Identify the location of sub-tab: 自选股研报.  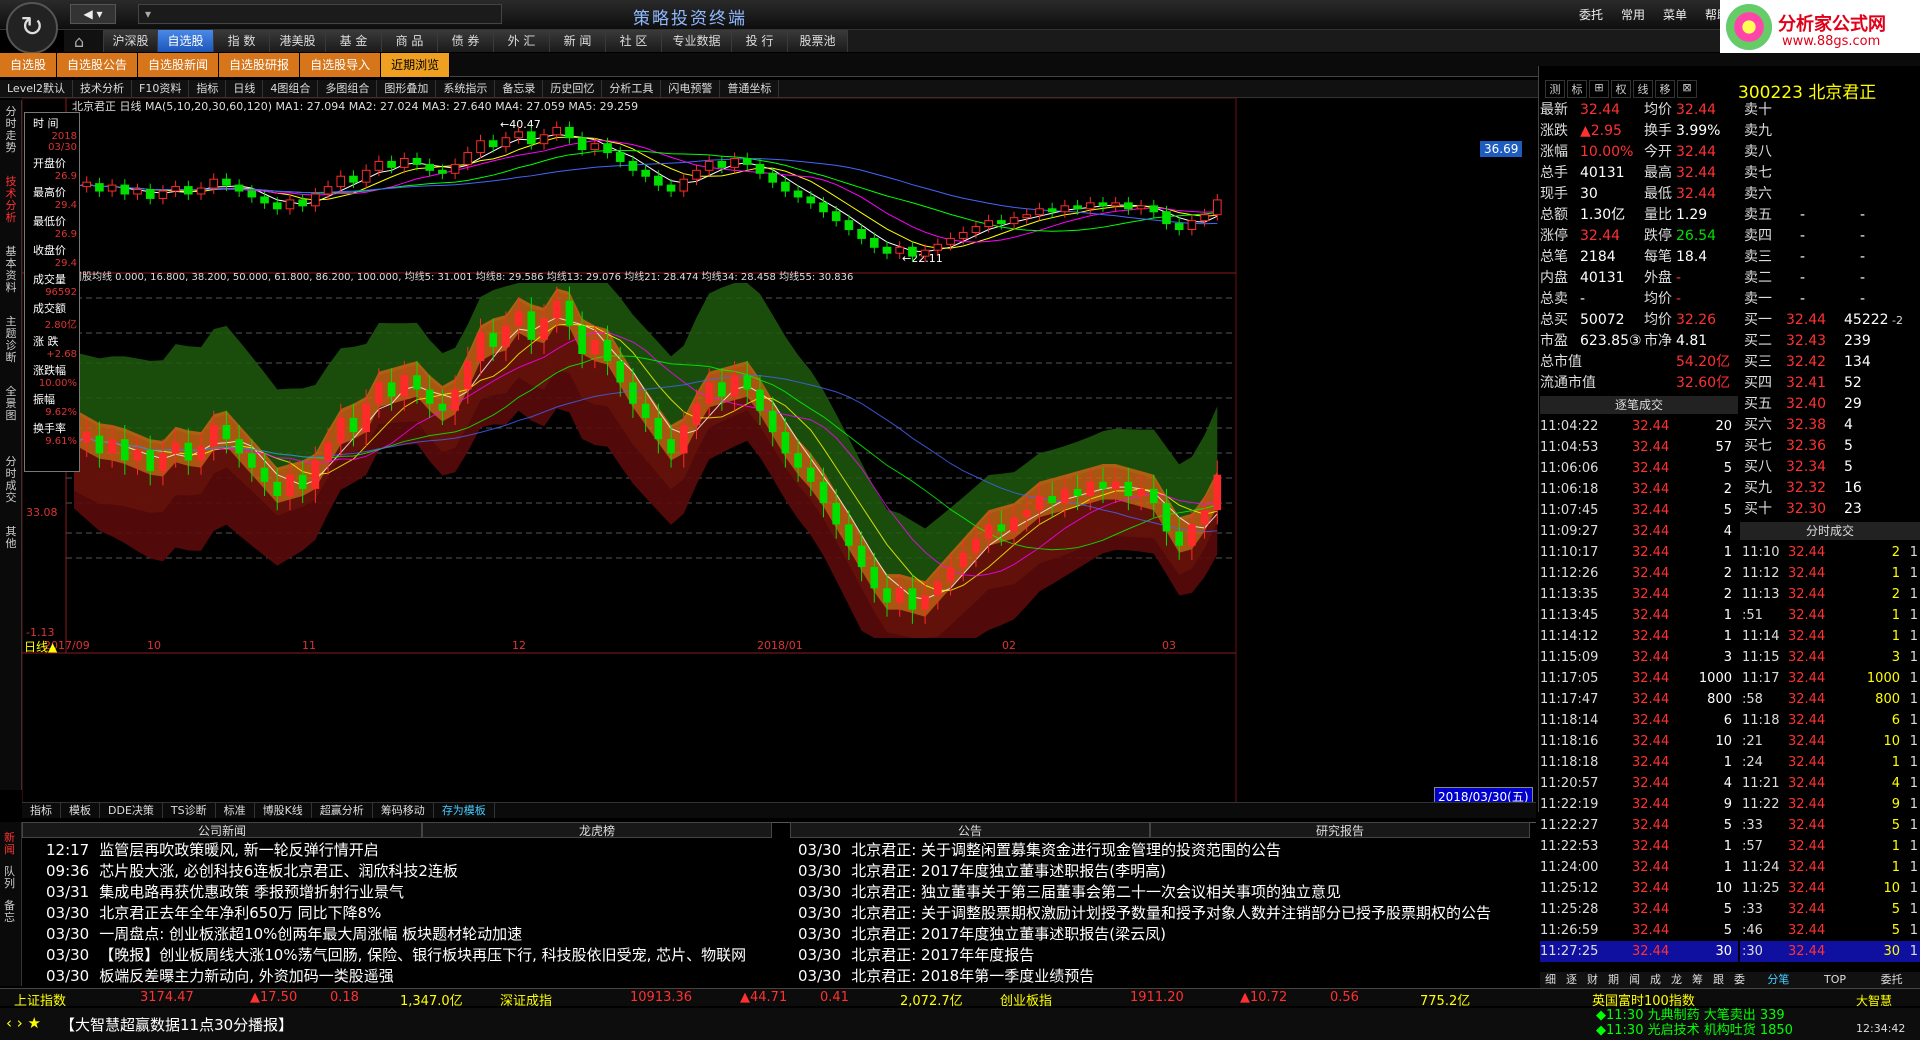
(260, 65).